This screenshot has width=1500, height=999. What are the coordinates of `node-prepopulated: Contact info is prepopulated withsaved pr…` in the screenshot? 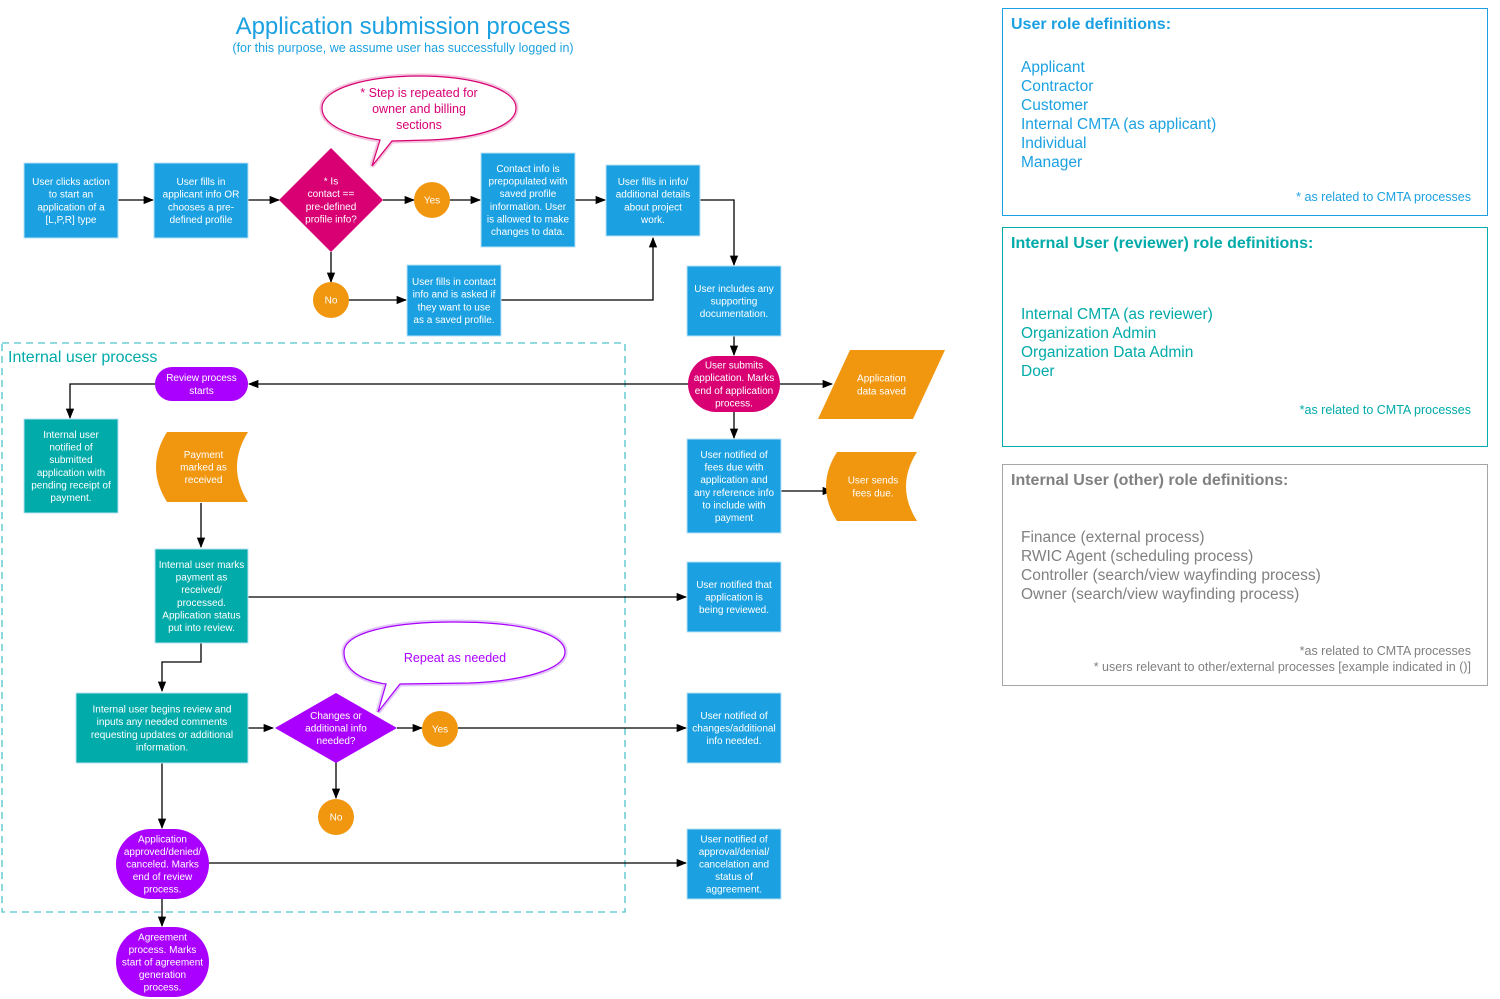 It's located at (528, 200).